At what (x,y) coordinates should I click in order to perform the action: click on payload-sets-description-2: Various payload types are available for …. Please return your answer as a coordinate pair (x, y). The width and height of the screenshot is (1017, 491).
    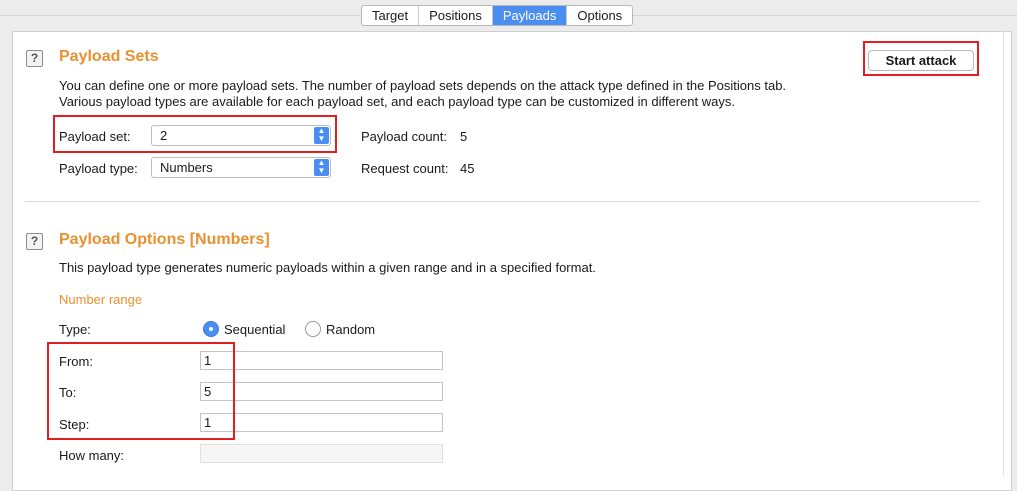
    Looking at the image, I should click on (397, 101).